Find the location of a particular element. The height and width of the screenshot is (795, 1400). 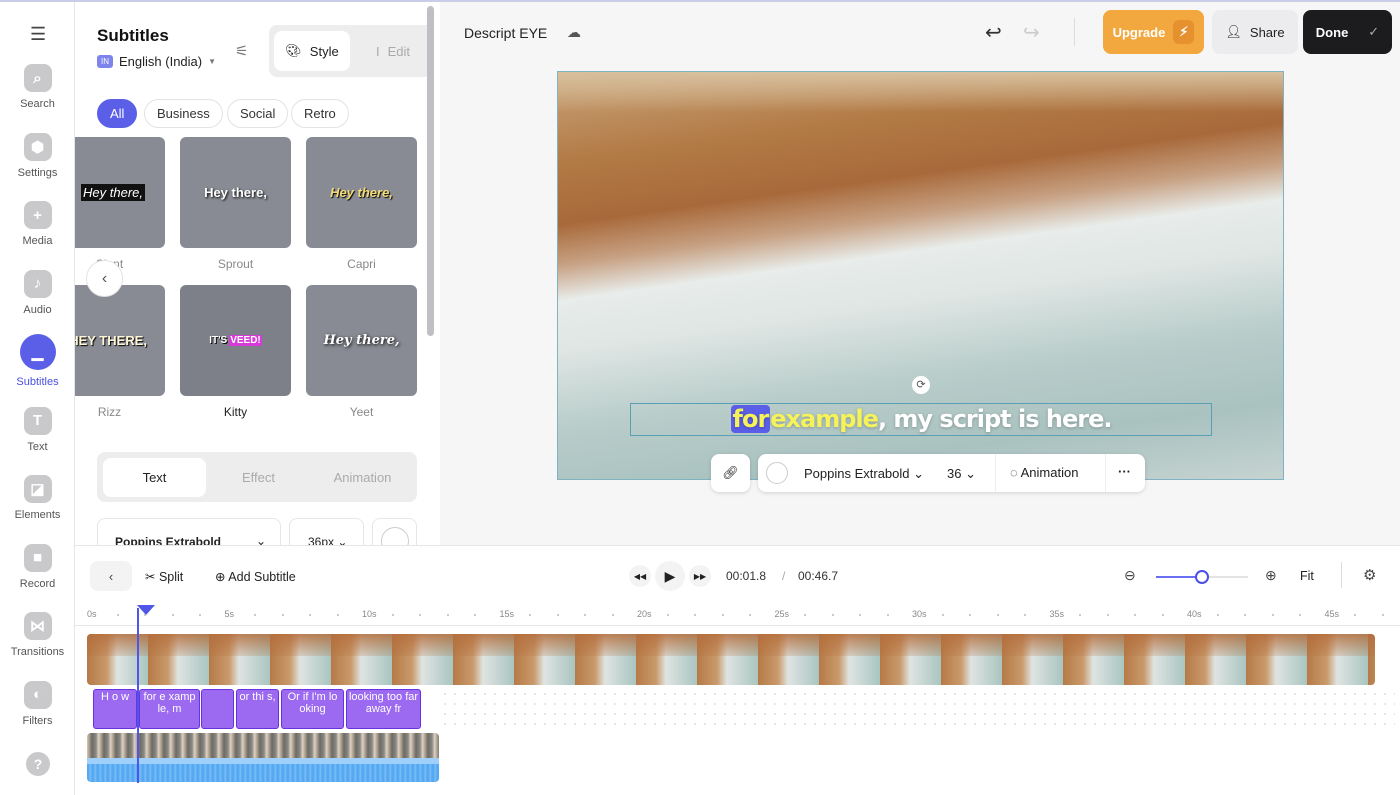

collapse-button: ‹ is located at coordinates (111, 576).